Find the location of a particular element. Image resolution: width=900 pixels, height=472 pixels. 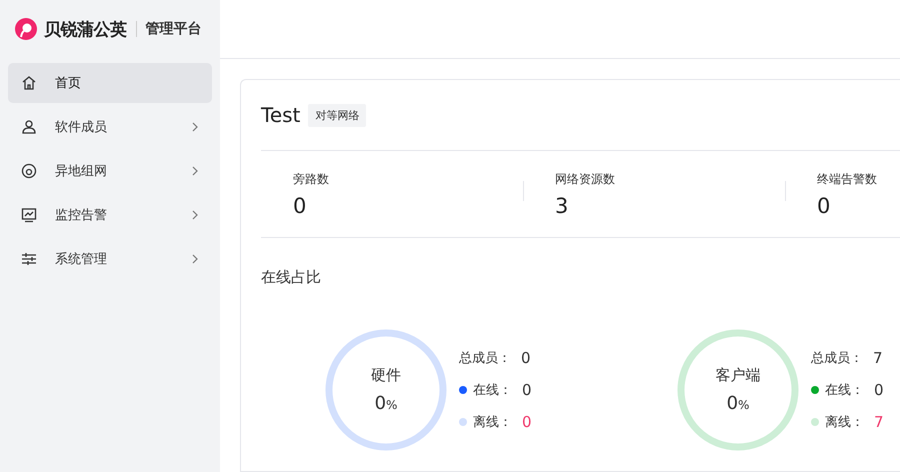

chart-monitor-icon is located at coordinates (29, 215).